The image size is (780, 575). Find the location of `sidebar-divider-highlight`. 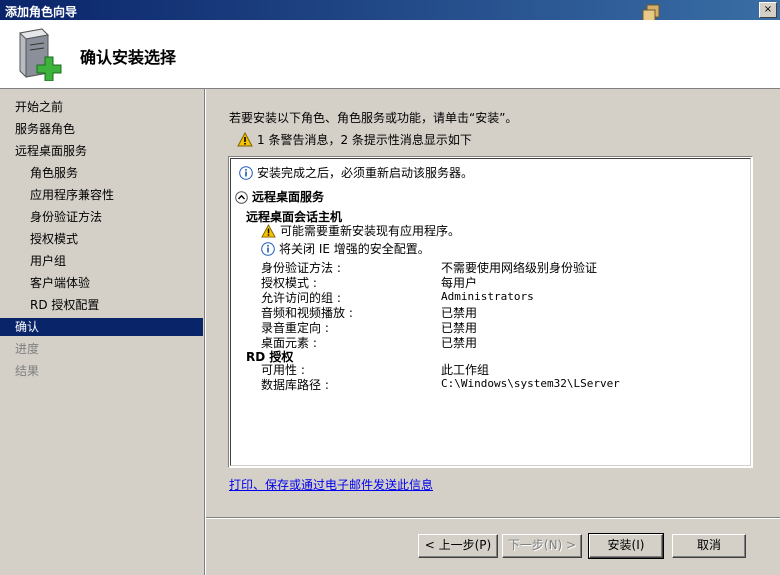

sidebar-divider-highlight is located at coordinates (205, 332).